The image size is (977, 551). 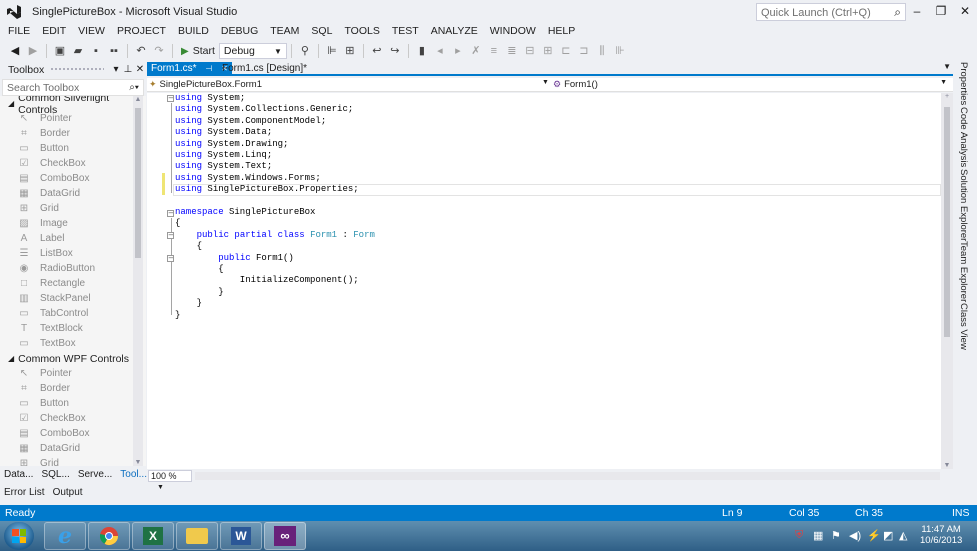 What do you see at coordinates (361, 32) in the screenshot?
I see `menu-tools: TOOLS` at bounding box center [361, 32].